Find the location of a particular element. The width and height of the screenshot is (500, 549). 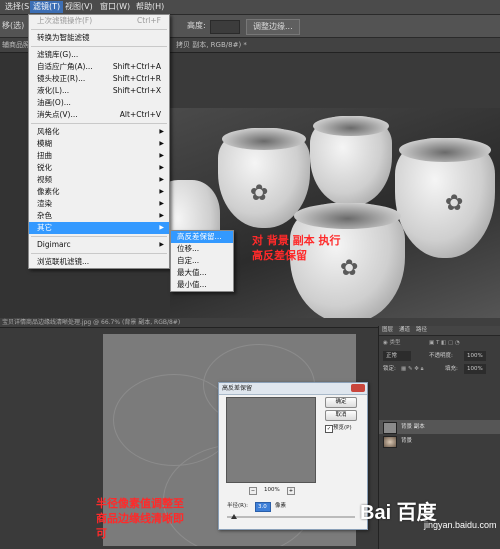

document-tab-right: 拷贝 副本, RGB/8#) * is located at coordinates (211, 45).